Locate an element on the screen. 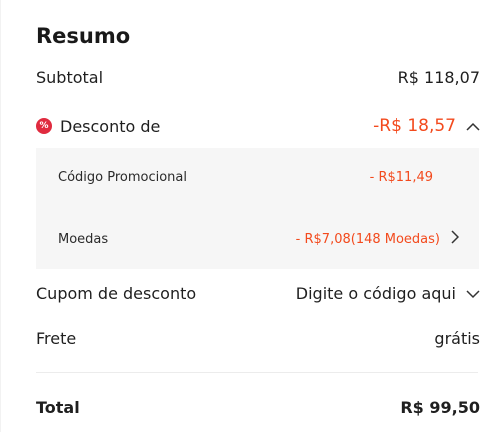 The width and height of the screenshot is (500, 432). chevron-down-icon is located at coordinates (473, 293).